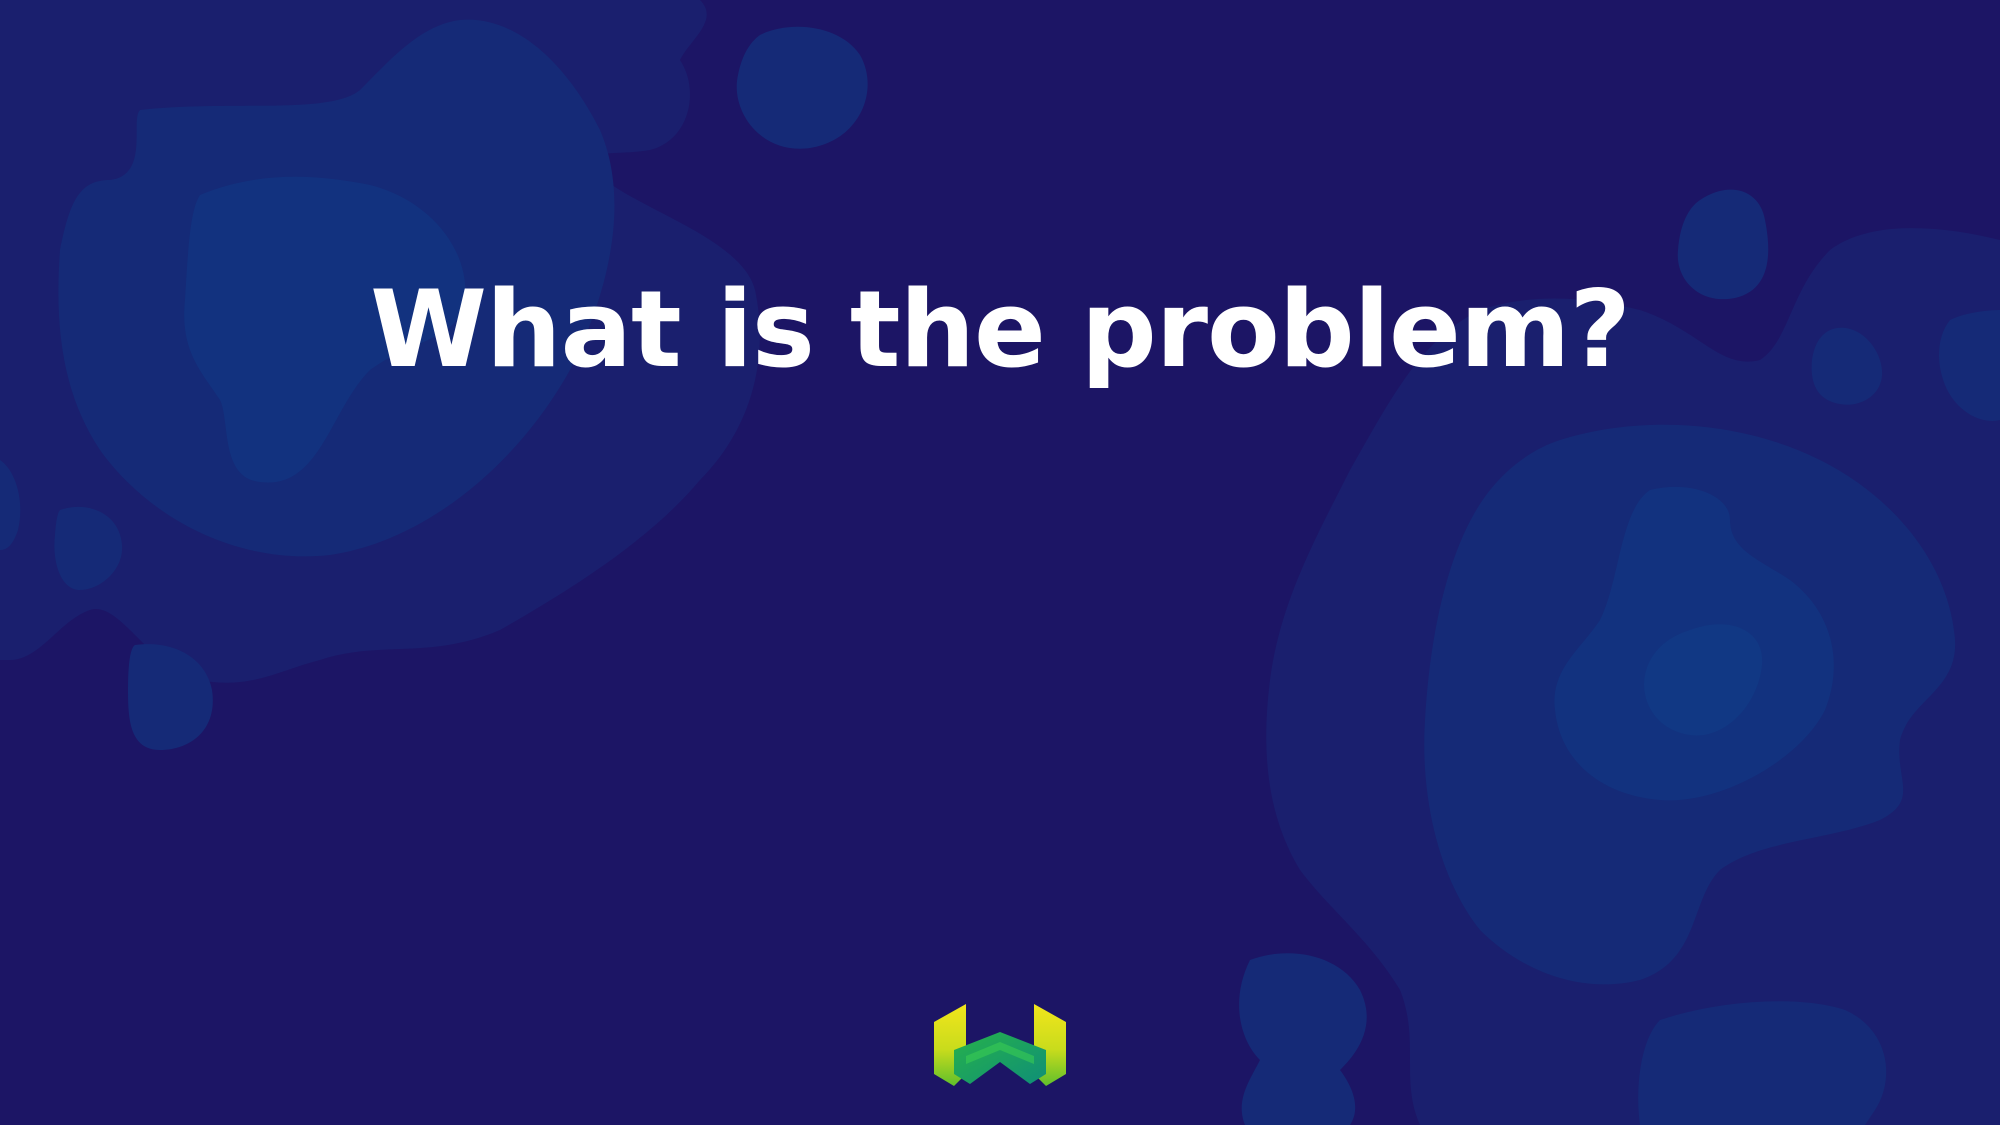 This screenshot has height=1125, width=2000. Describe the element at coordinates (1000, 1045) in the screenshot. I see `w-brand-logo-icon` at that location.